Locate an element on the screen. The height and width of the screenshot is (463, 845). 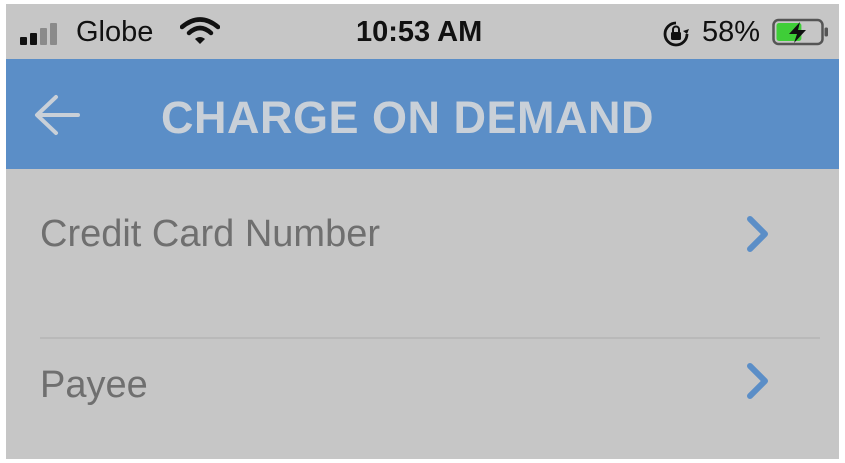
signal-icon is located at coordinates (41, 34).